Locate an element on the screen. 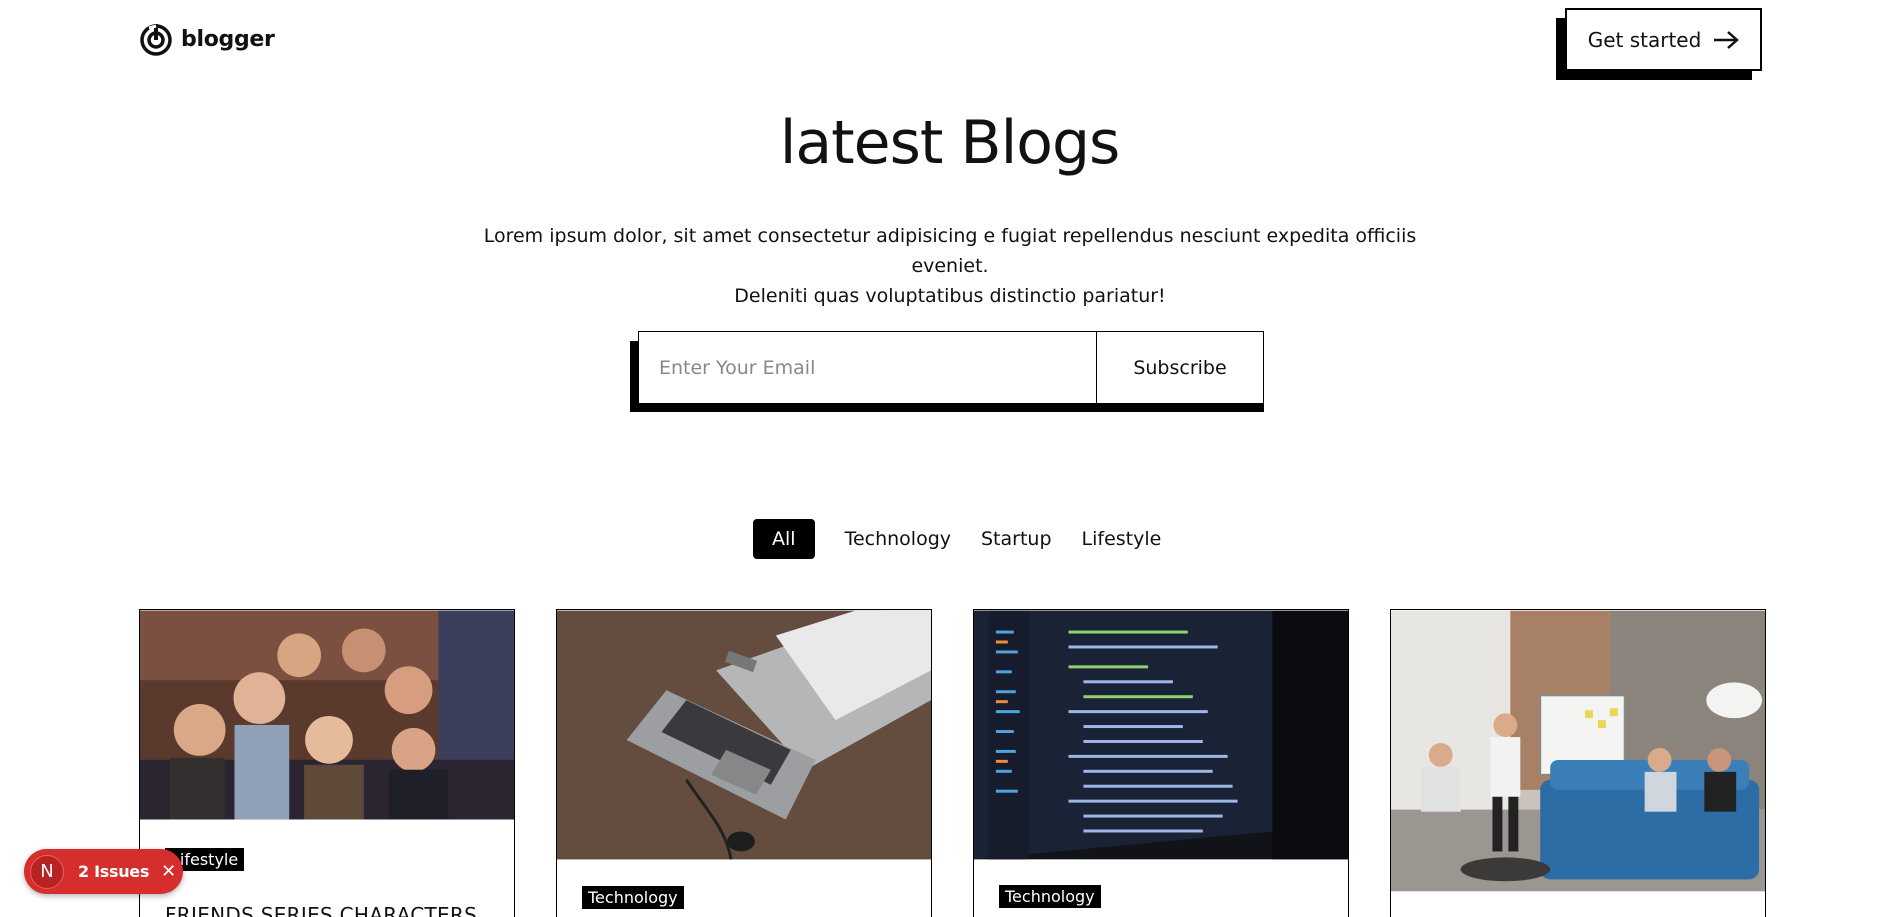 Image resolution: width=1899 pixels, height=917 pixels. card-title: FRIENDS SERIES CHARACTERS is located at coordinates (321, 910).